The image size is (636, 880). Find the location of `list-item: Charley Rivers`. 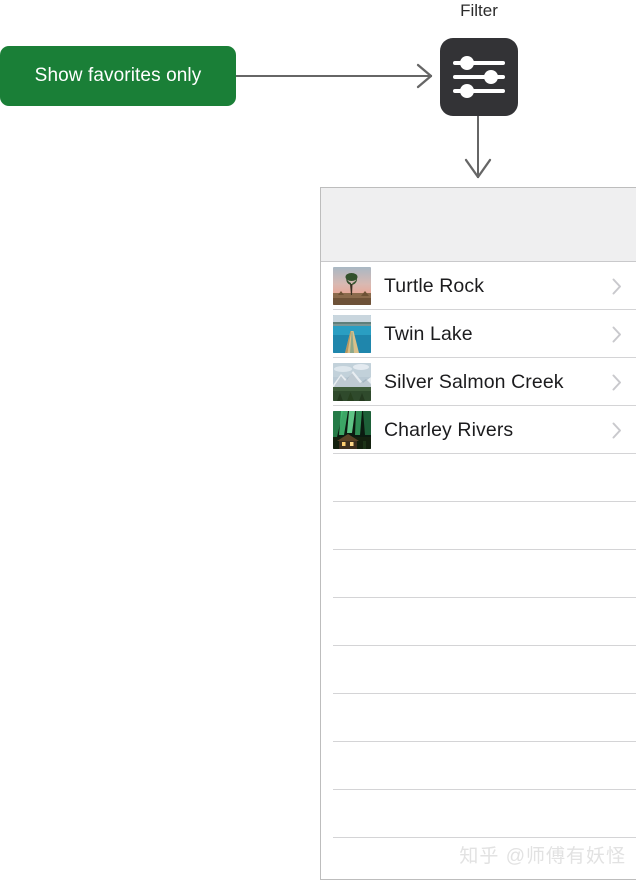

list-item: Charley Rivers is located at coordinates (478, 430).